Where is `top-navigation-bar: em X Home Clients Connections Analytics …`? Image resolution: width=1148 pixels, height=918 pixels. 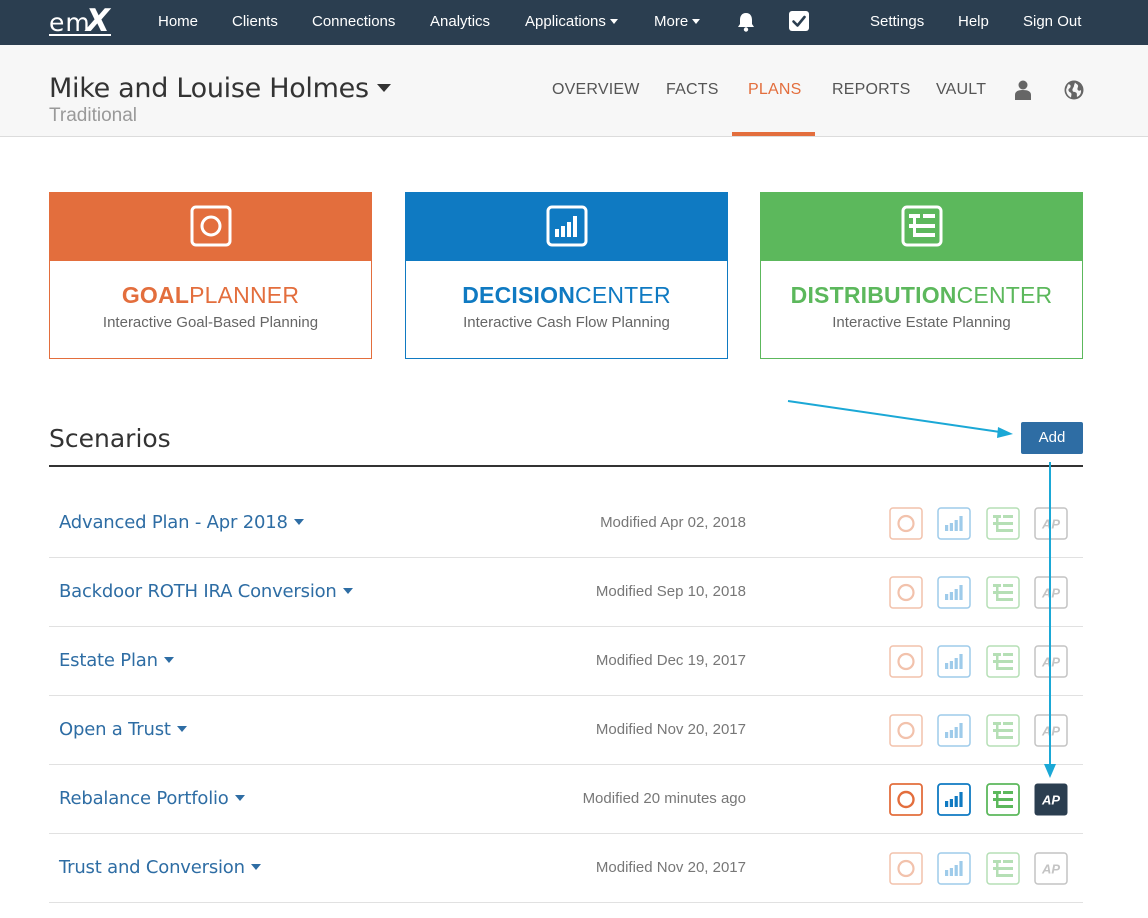 top-navigation-bar: em X Home Clients Connections Analytics … is located at coordinates (574, 22).